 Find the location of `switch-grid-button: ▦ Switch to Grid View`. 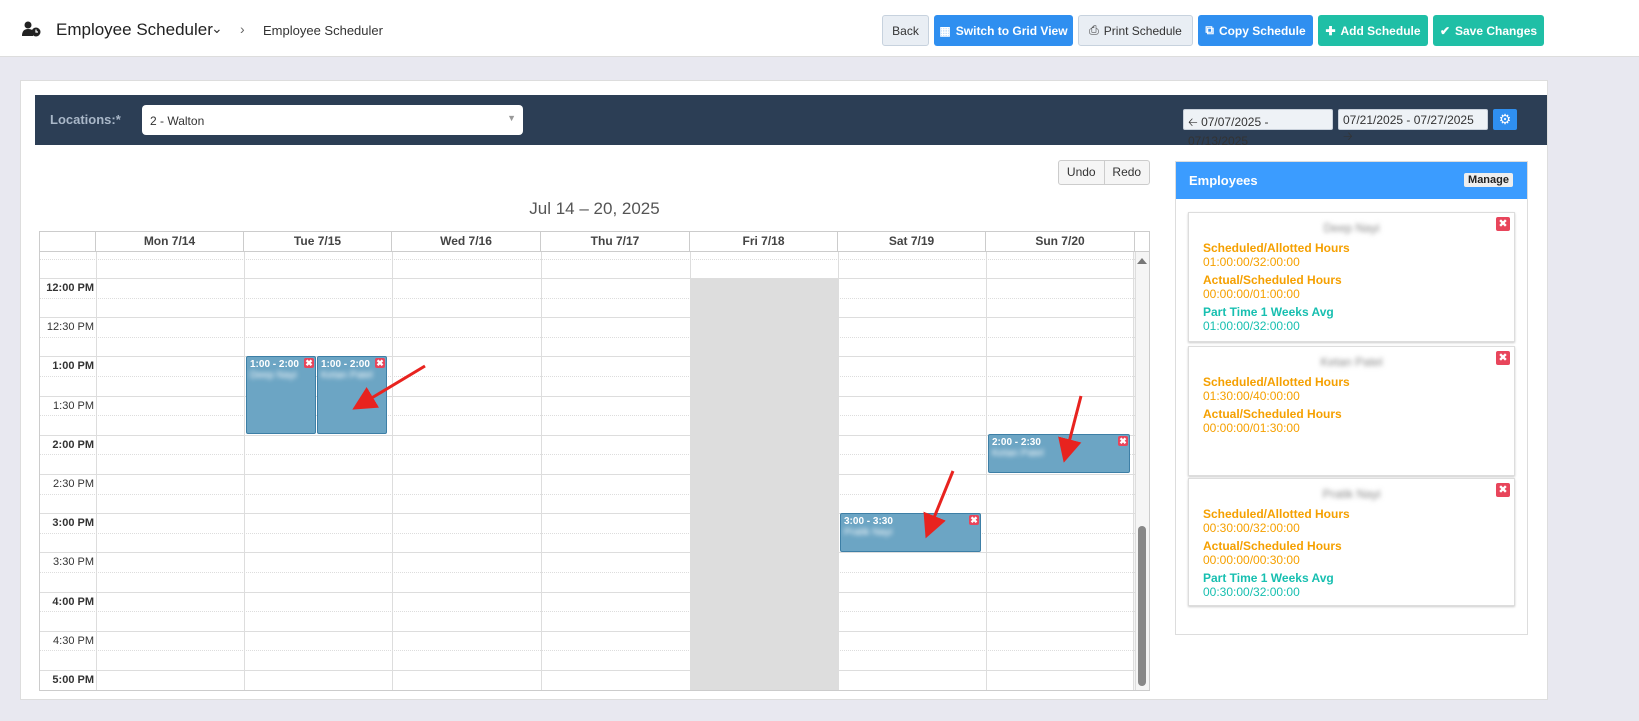

switch-grid-button: ▦ Switch to Grid View is located at coordinates (1003, 30).